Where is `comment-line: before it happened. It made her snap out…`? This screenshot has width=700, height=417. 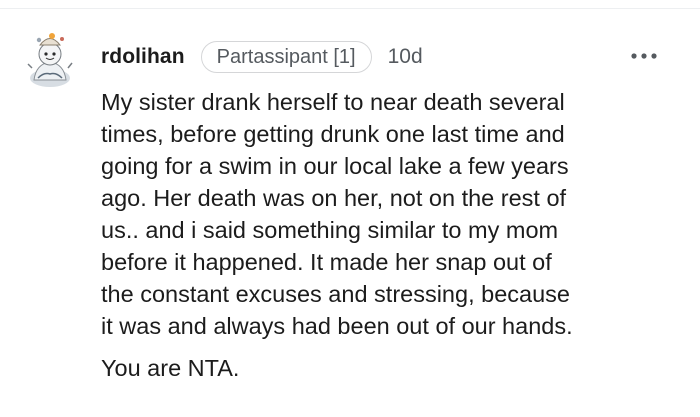
comment-line: before it happened. It made her snap out… is located at coordinates (326, 262).